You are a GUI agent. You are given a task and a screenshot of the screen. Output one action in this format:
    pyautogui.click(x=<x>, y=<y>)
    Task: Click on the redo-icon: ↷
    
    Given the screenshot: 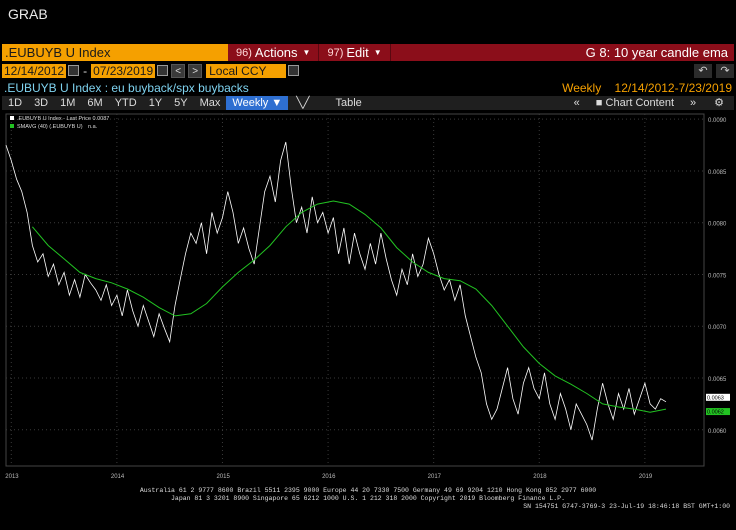 What is the action you would take?
    pyautogui.click(x=725, y=70)
    